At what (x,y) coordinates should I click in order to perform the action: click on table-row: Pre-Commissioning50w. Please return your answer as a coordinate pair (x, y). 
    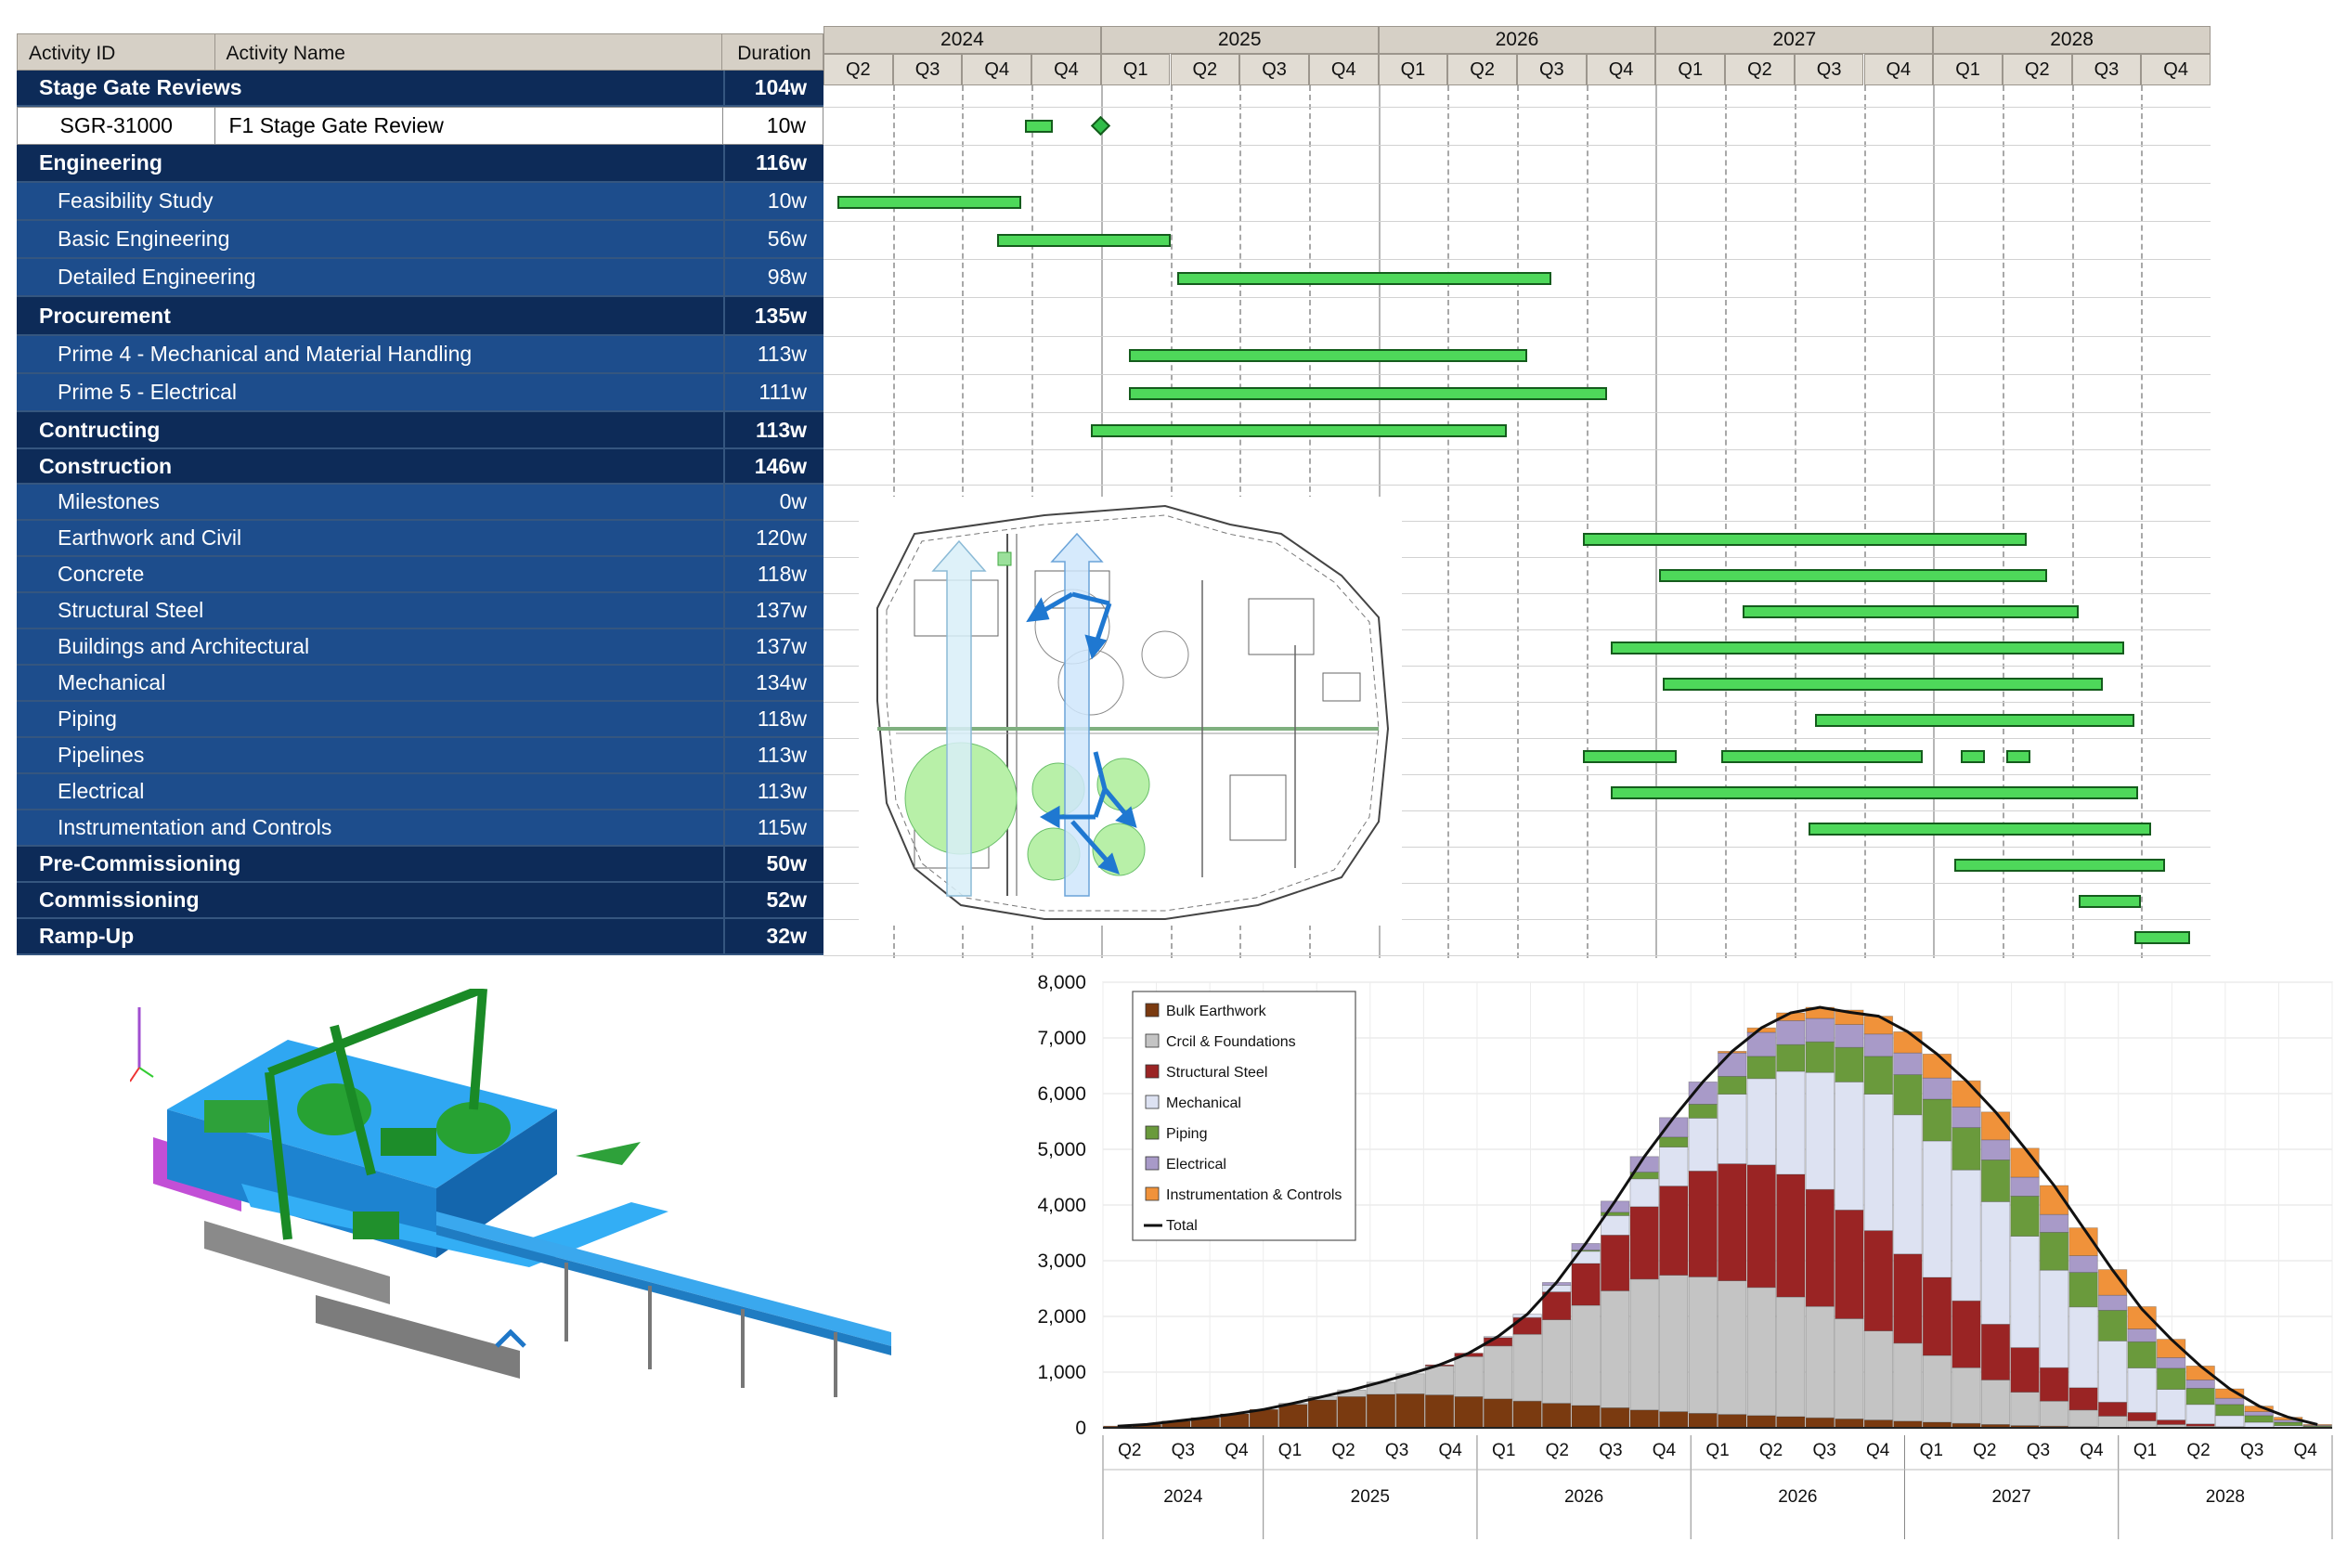
    Looking at the image, I should click on (420, 865).